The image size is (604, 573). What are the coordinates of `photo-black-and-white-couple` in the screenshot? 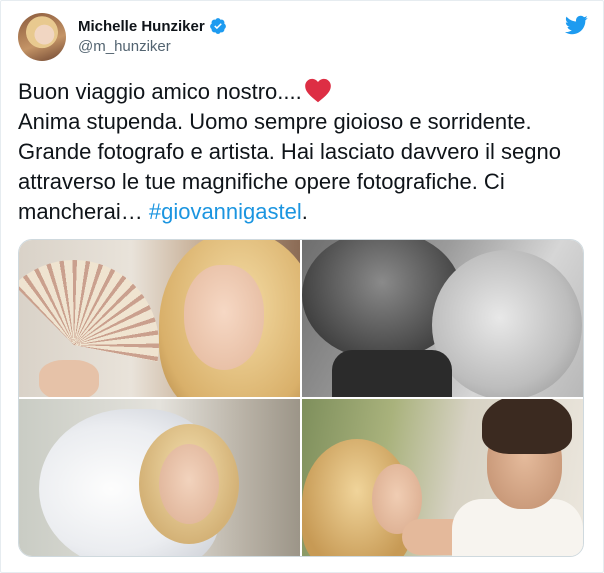 It's located at (442, 318).